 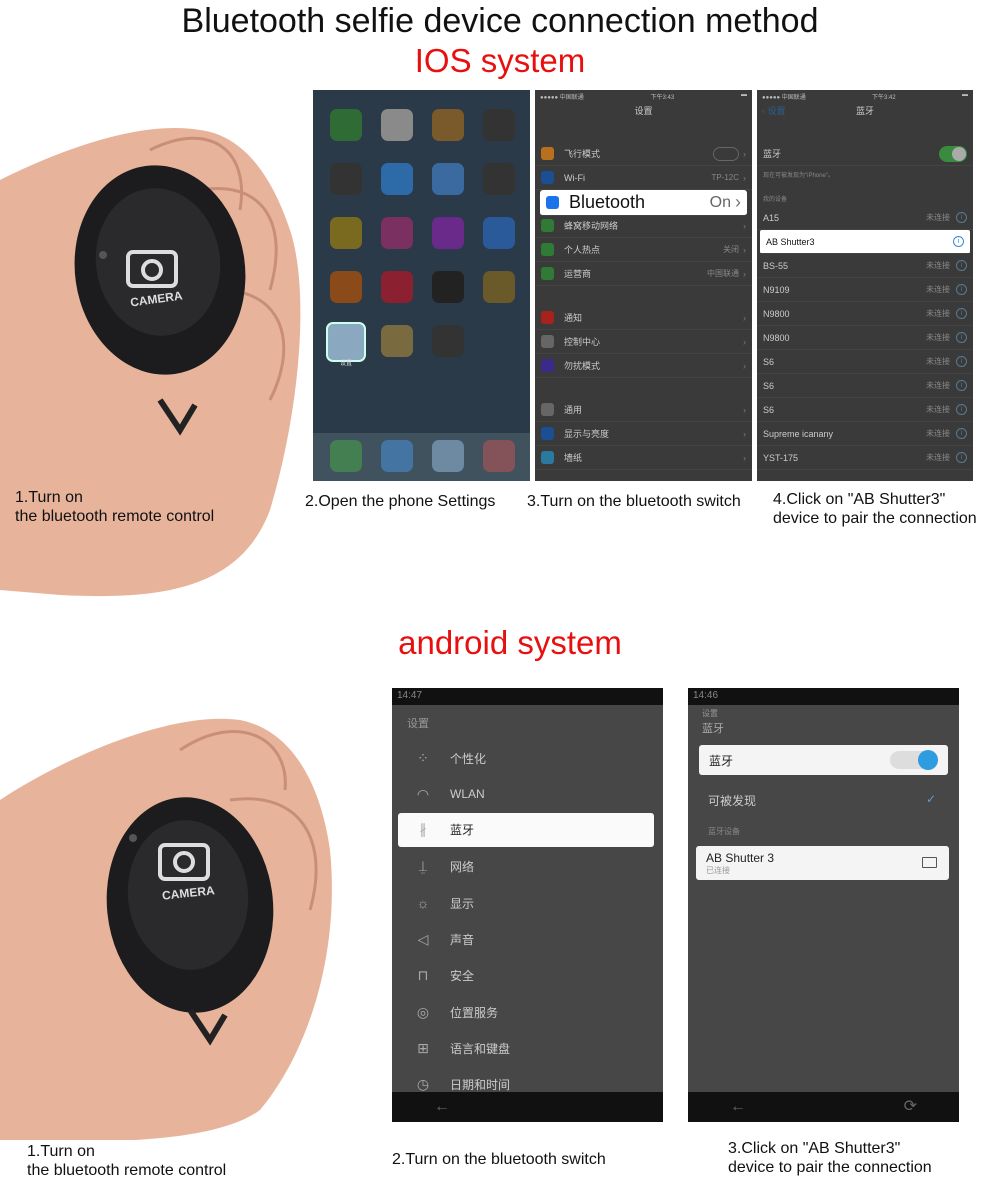 I want to click on setting-icon: ⊓, so click(x=423, y=975).